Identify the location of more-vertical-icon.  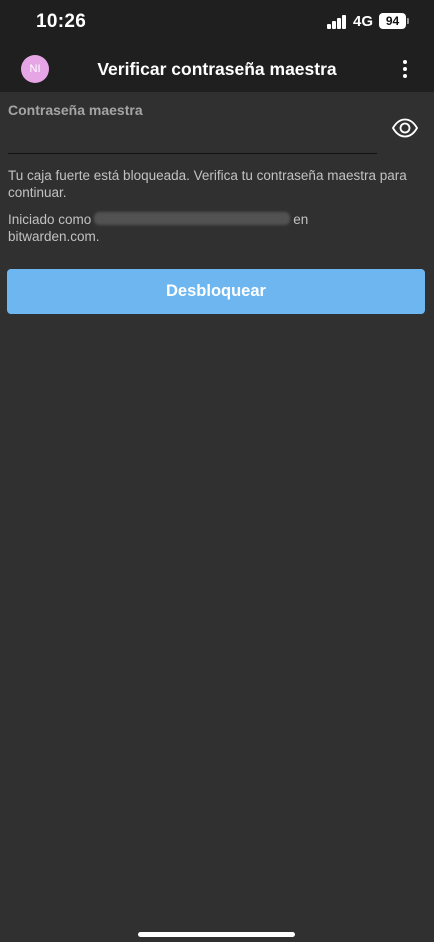
(405, 69).